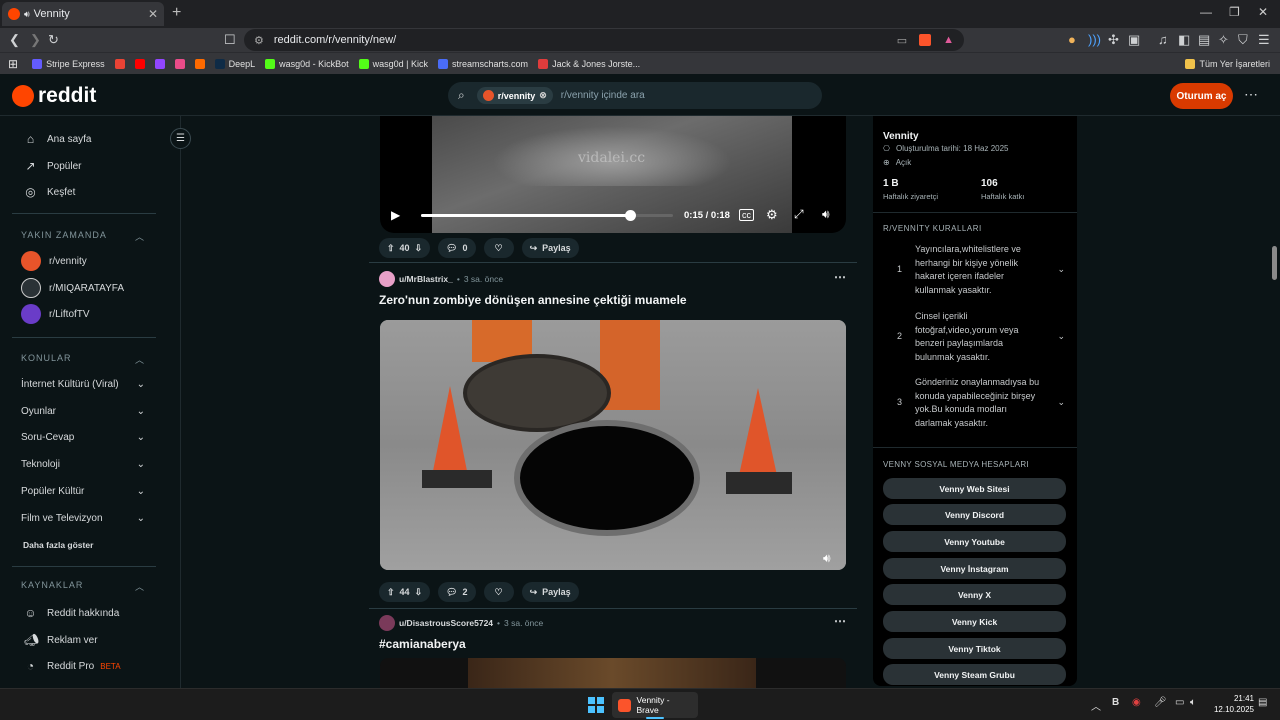  I want to click on apps-grid-icon: ⊞, so click(13, 64).